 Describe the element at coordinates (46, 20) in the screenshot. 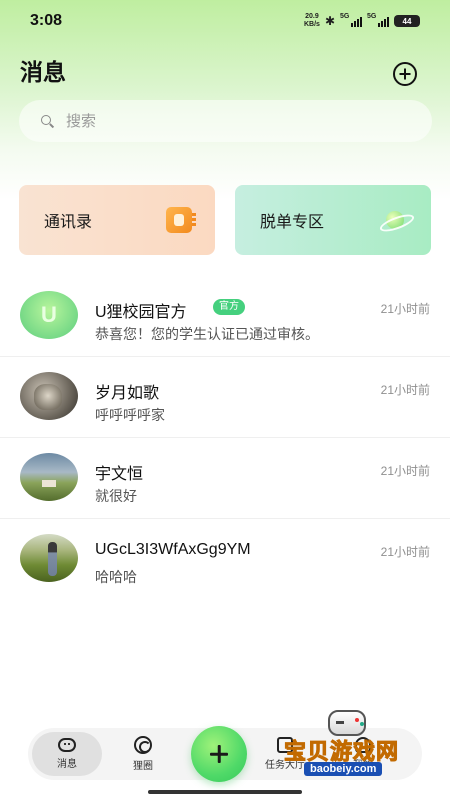

I see `status-time: 3:08` at that location.